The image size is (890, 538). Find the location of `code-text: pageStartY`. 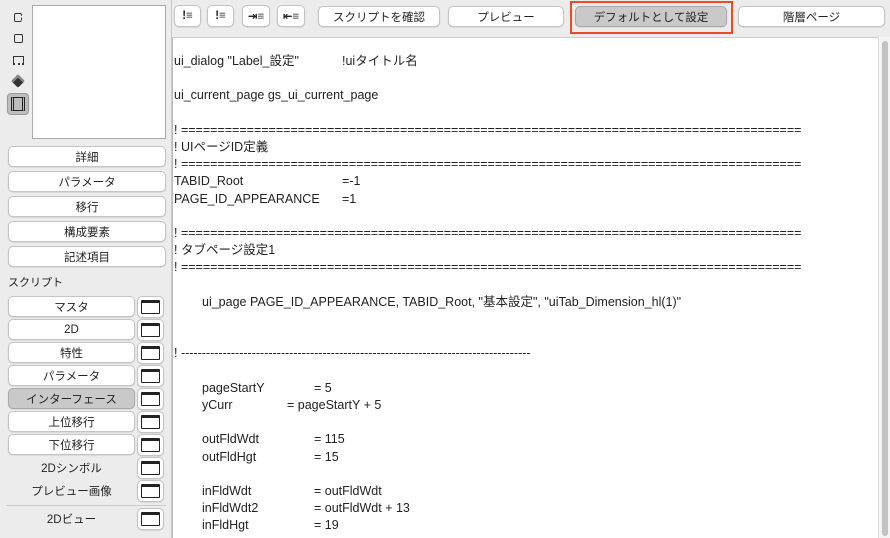

code-text: pageStartY is located at coordinates (233, 387).